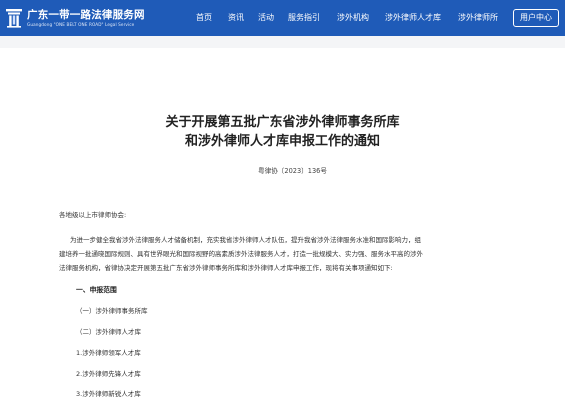 The width and height of the screenshot is (565, 400). Describe the element at coordinates (478, 17) in the screenshot. I see `nav-law-firms: 涉外律师所` at that location.